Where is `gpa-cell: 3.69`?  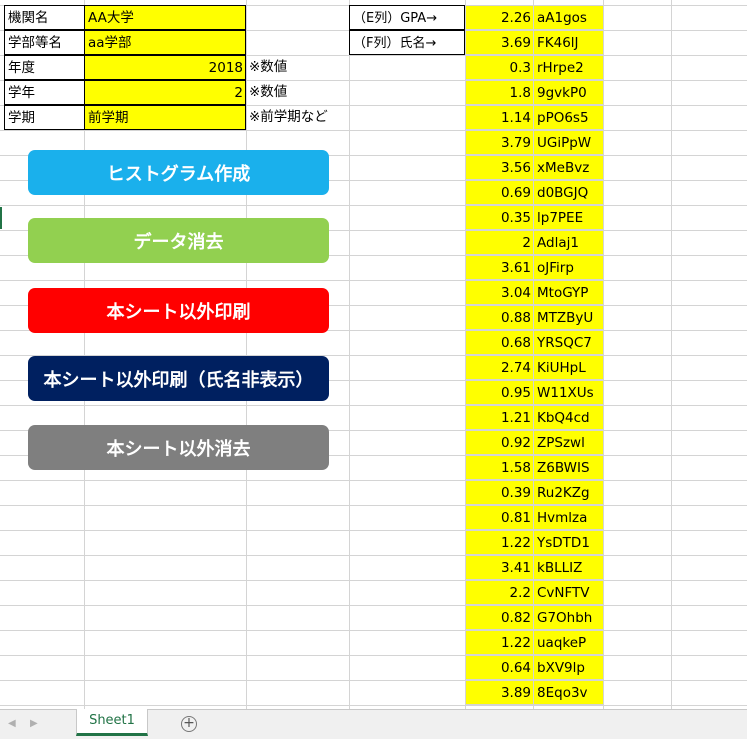 gpa-cell: 3.69 is located at coordinates (499, 42).